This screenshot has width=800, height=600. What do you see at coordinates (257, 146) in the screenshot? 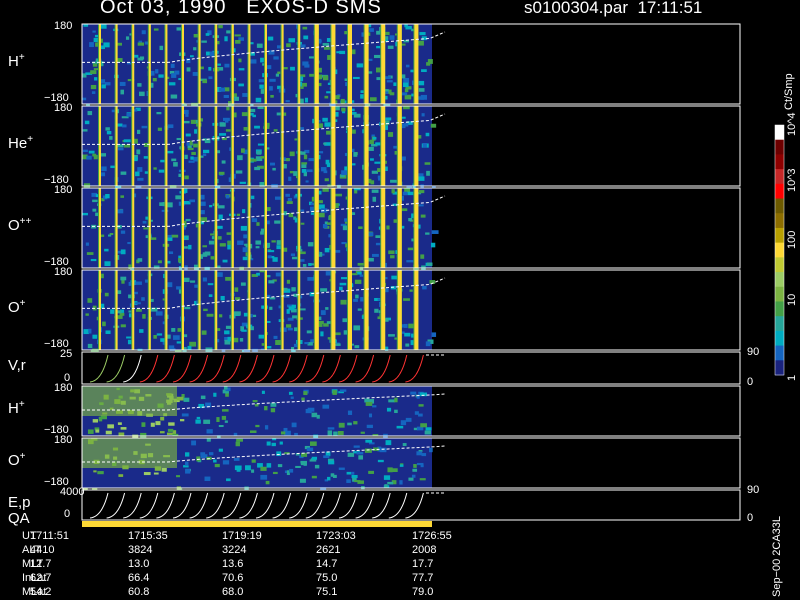
I see `panel-fill` at bounding box center [257, 146].